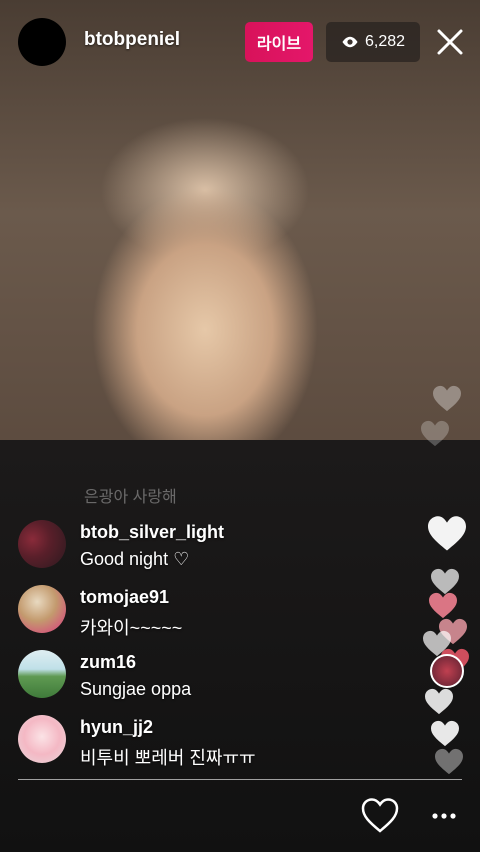 This screenshot has width=480, height=852. I want to click on comment-text: Sungjae oppa, so click(136, 689).